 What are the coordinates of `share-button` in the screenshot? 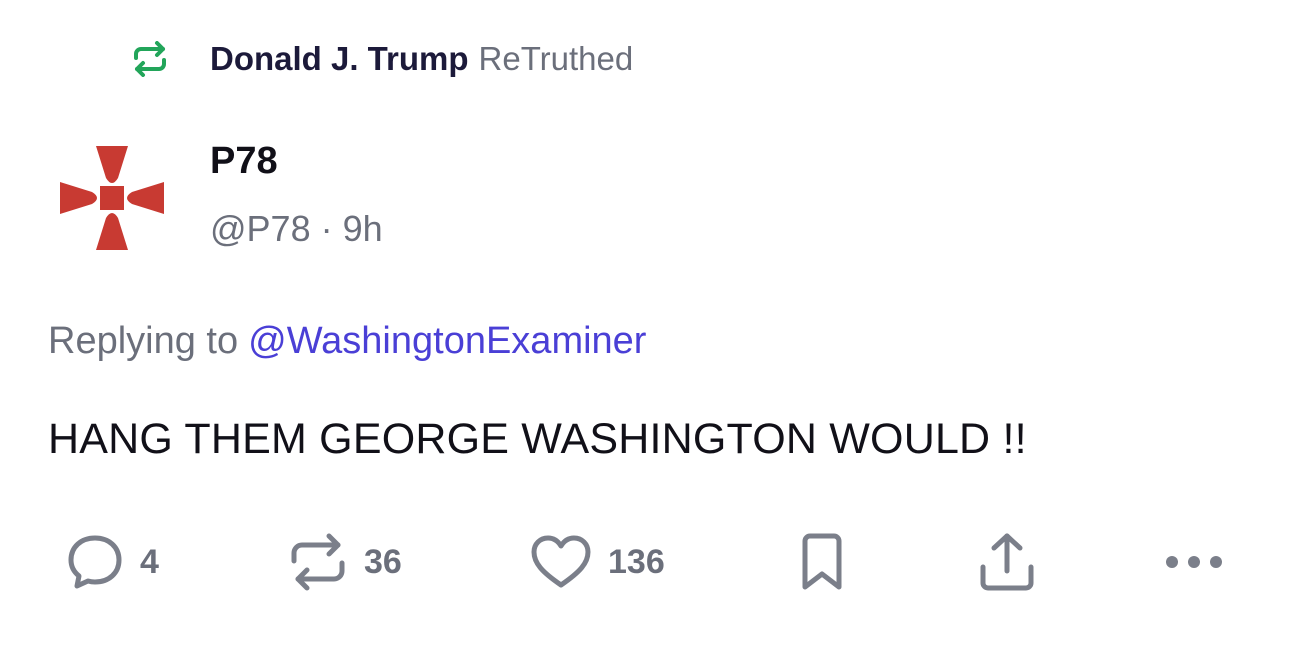 It's located at (1007, 562).